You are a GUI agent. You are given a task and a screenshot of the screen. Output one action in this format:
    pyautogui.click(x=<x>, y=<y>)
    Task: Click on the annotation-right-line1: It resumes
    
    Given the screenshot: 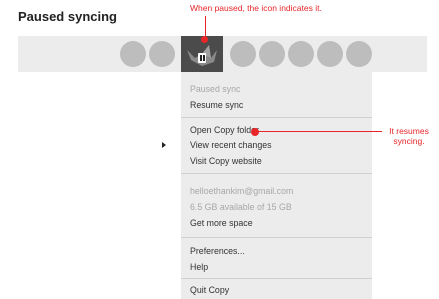 What is the action you would take?
    pyautogui.click(x=409, y=131)
    